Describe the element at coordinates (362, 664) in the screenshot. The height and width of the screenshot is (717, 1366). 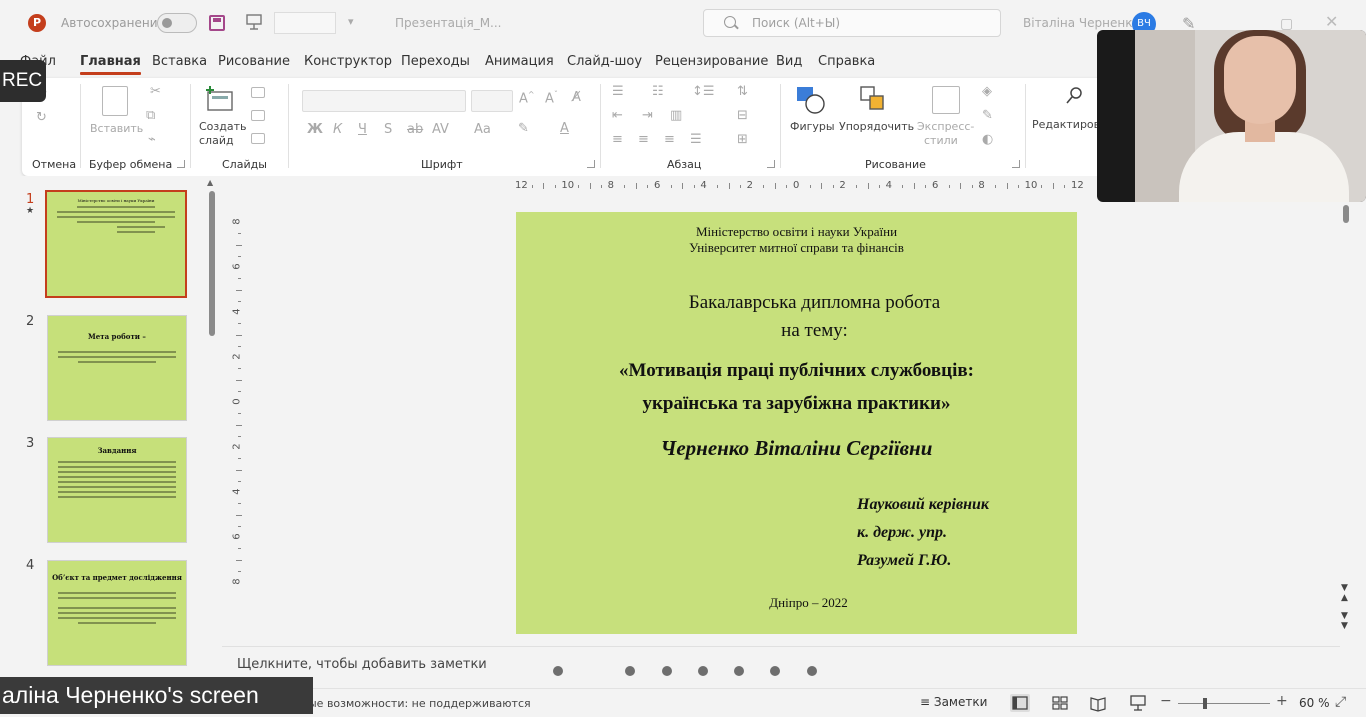
I see `notes-placeholder: Щелкните, чтобы добавить заметки` at that location.